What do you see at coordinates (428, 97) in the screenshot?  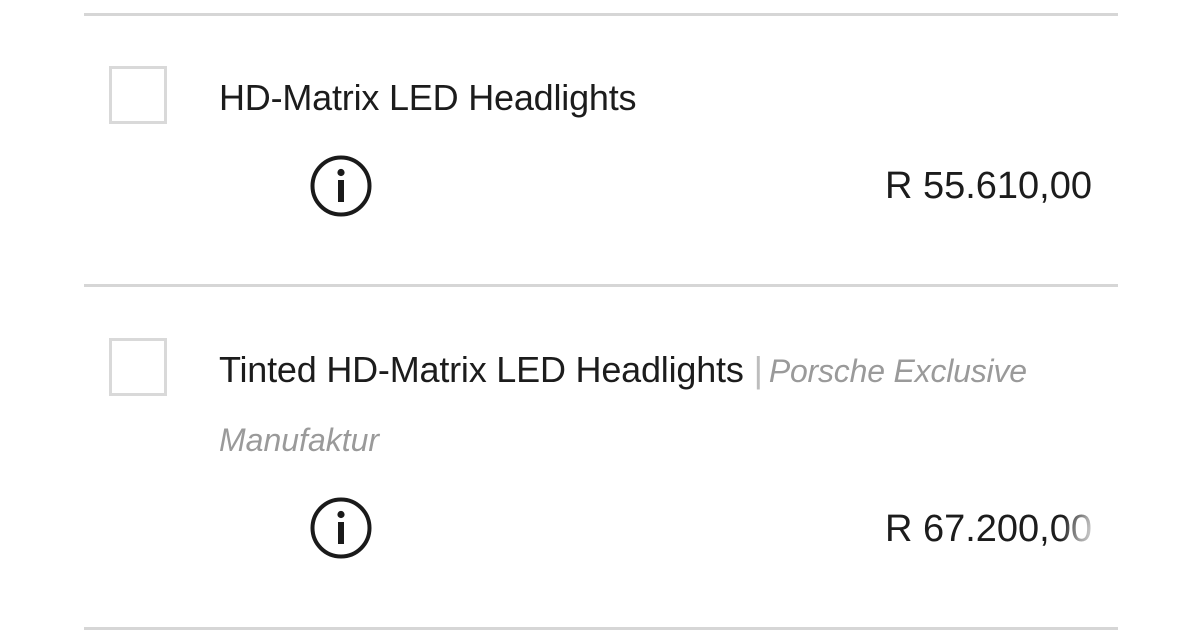 I see `option-title: HD-Matrix LED Headlights` at bounding box center [428, 97].